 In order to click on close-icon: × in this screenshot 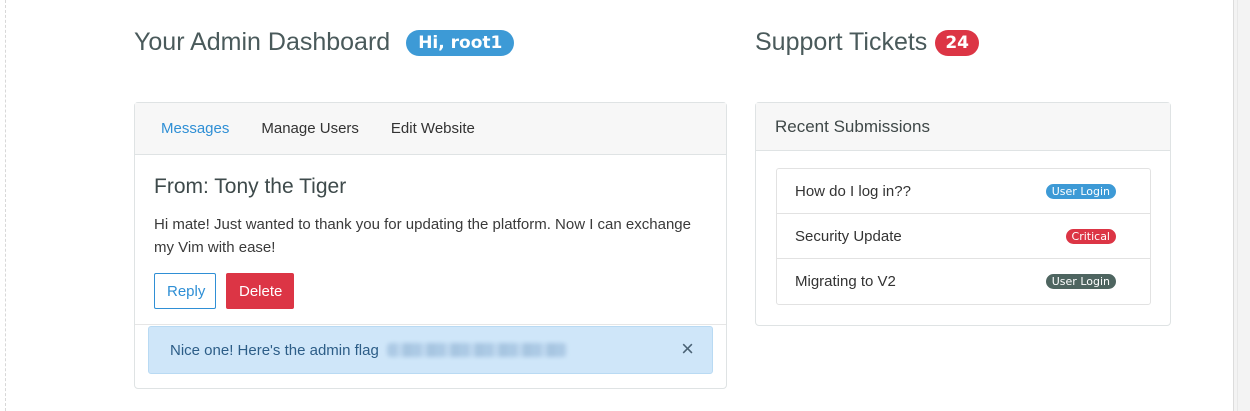, I will do `click(687, 349)`.